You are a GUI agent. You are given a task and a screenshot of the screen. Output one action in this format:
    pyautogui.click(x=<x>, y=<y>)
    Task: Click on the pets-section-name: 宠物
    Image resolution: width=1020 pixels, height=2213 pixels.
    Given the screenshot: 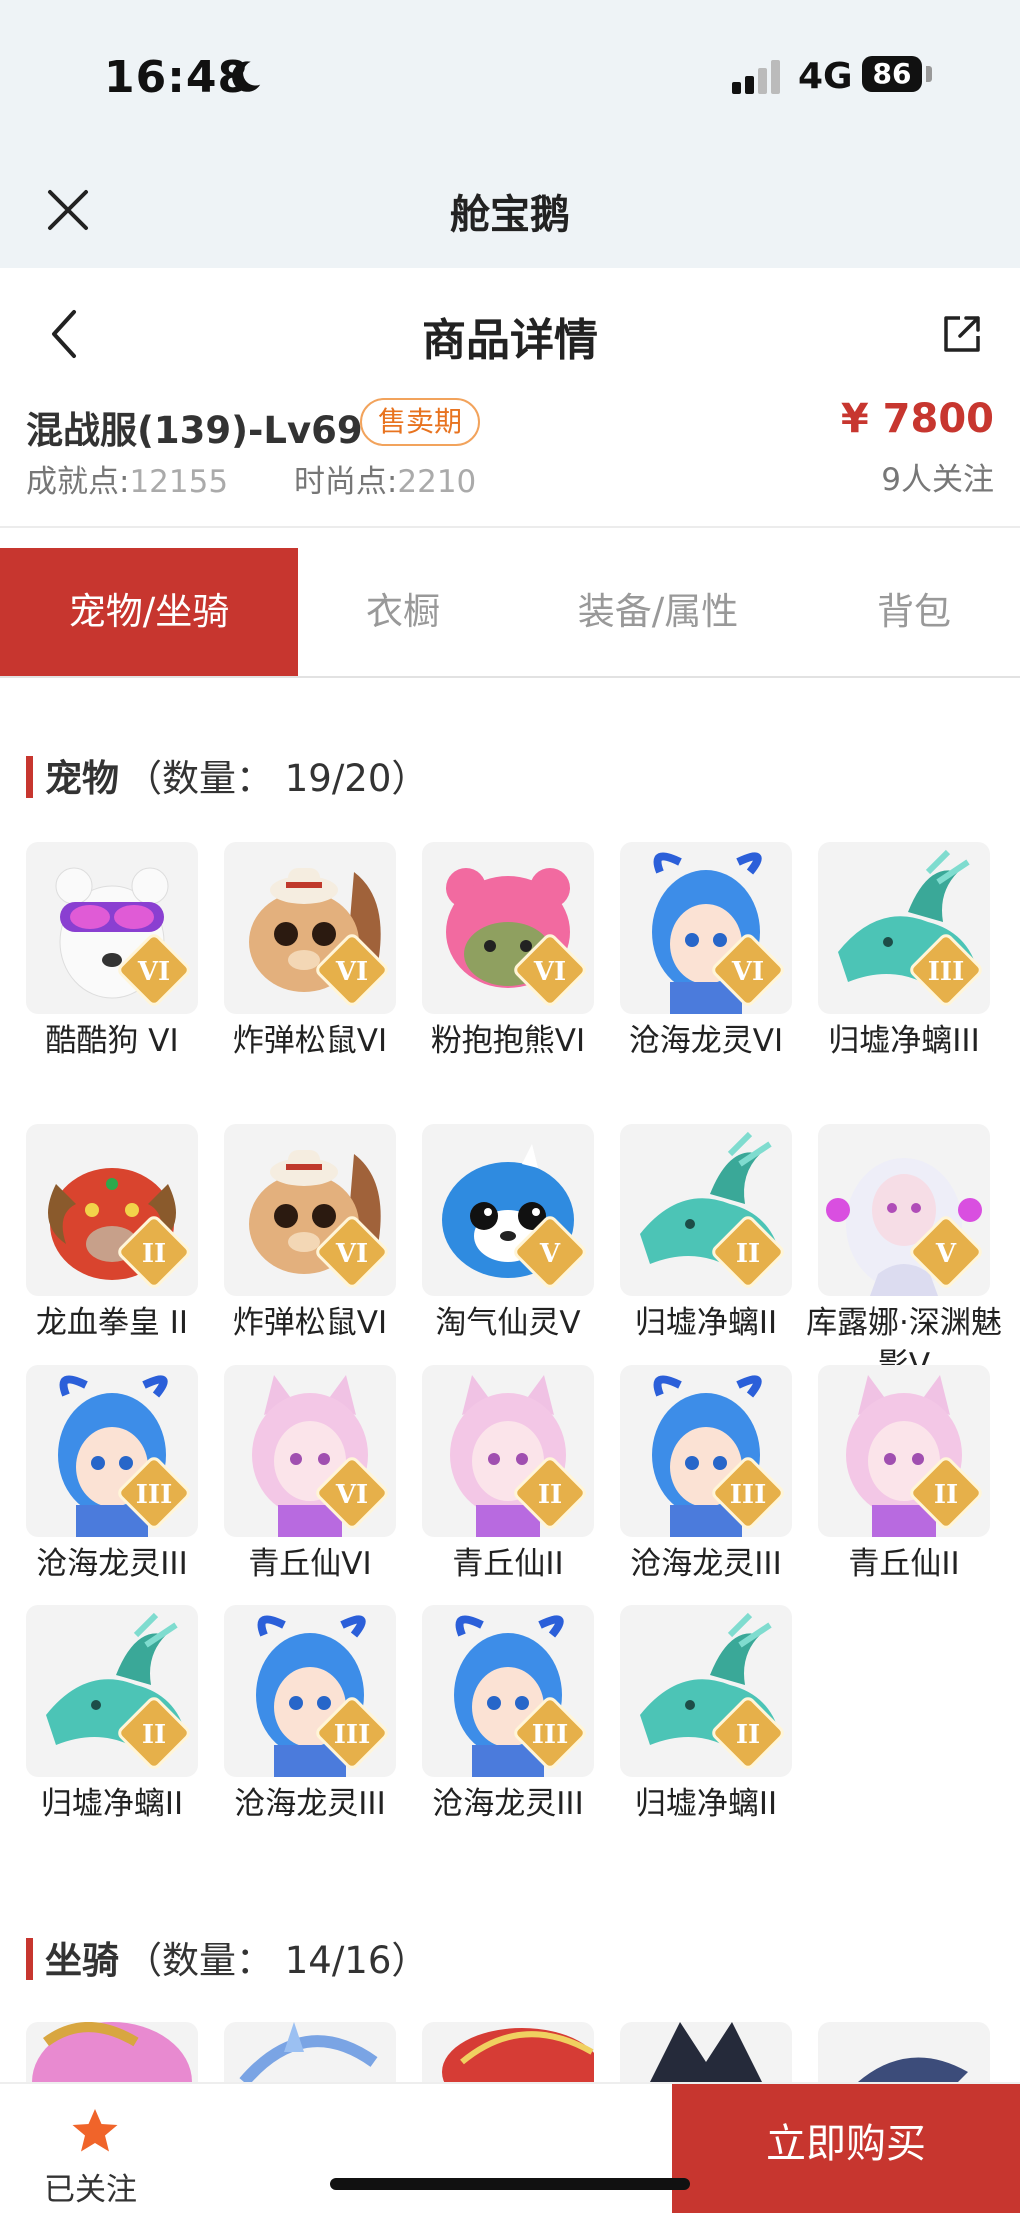 What is the action you would take?
    pyautogui.click(x=82, y=778)
    